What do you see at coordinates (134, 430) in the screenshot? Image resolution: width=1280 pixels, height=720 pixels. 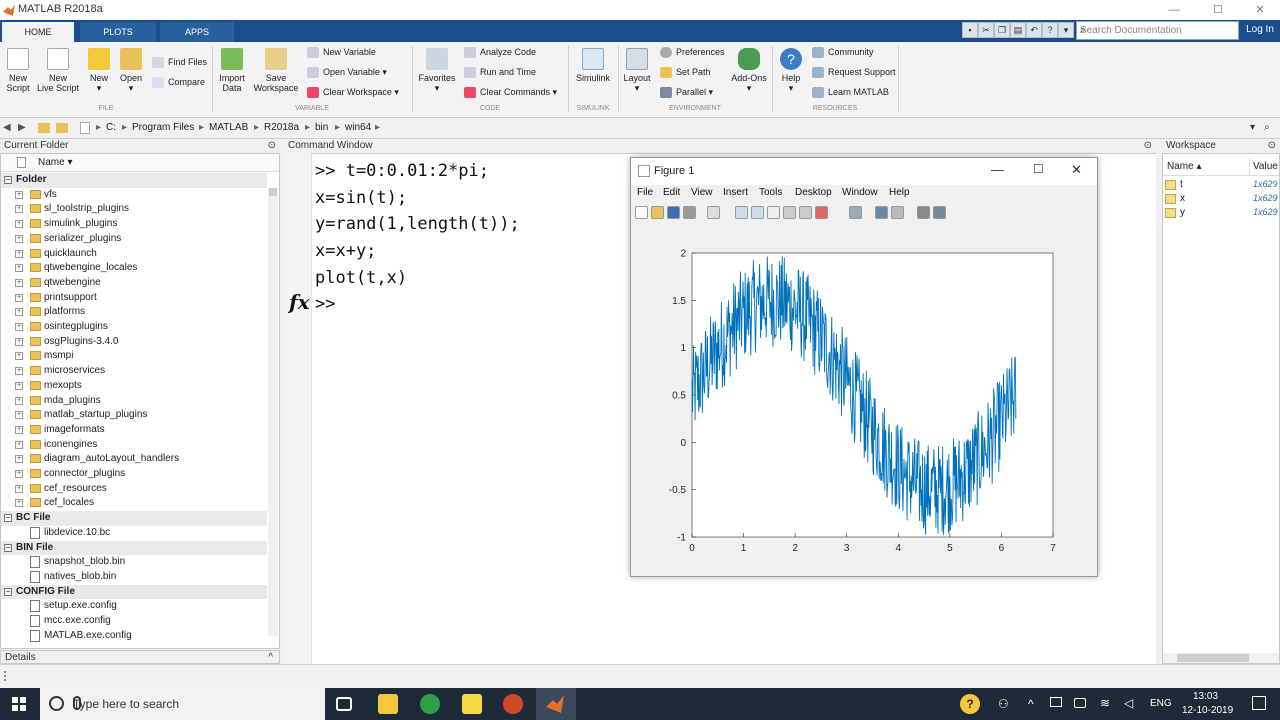 I see `folder-item: + imageformats` at bounding box center [134, 430].